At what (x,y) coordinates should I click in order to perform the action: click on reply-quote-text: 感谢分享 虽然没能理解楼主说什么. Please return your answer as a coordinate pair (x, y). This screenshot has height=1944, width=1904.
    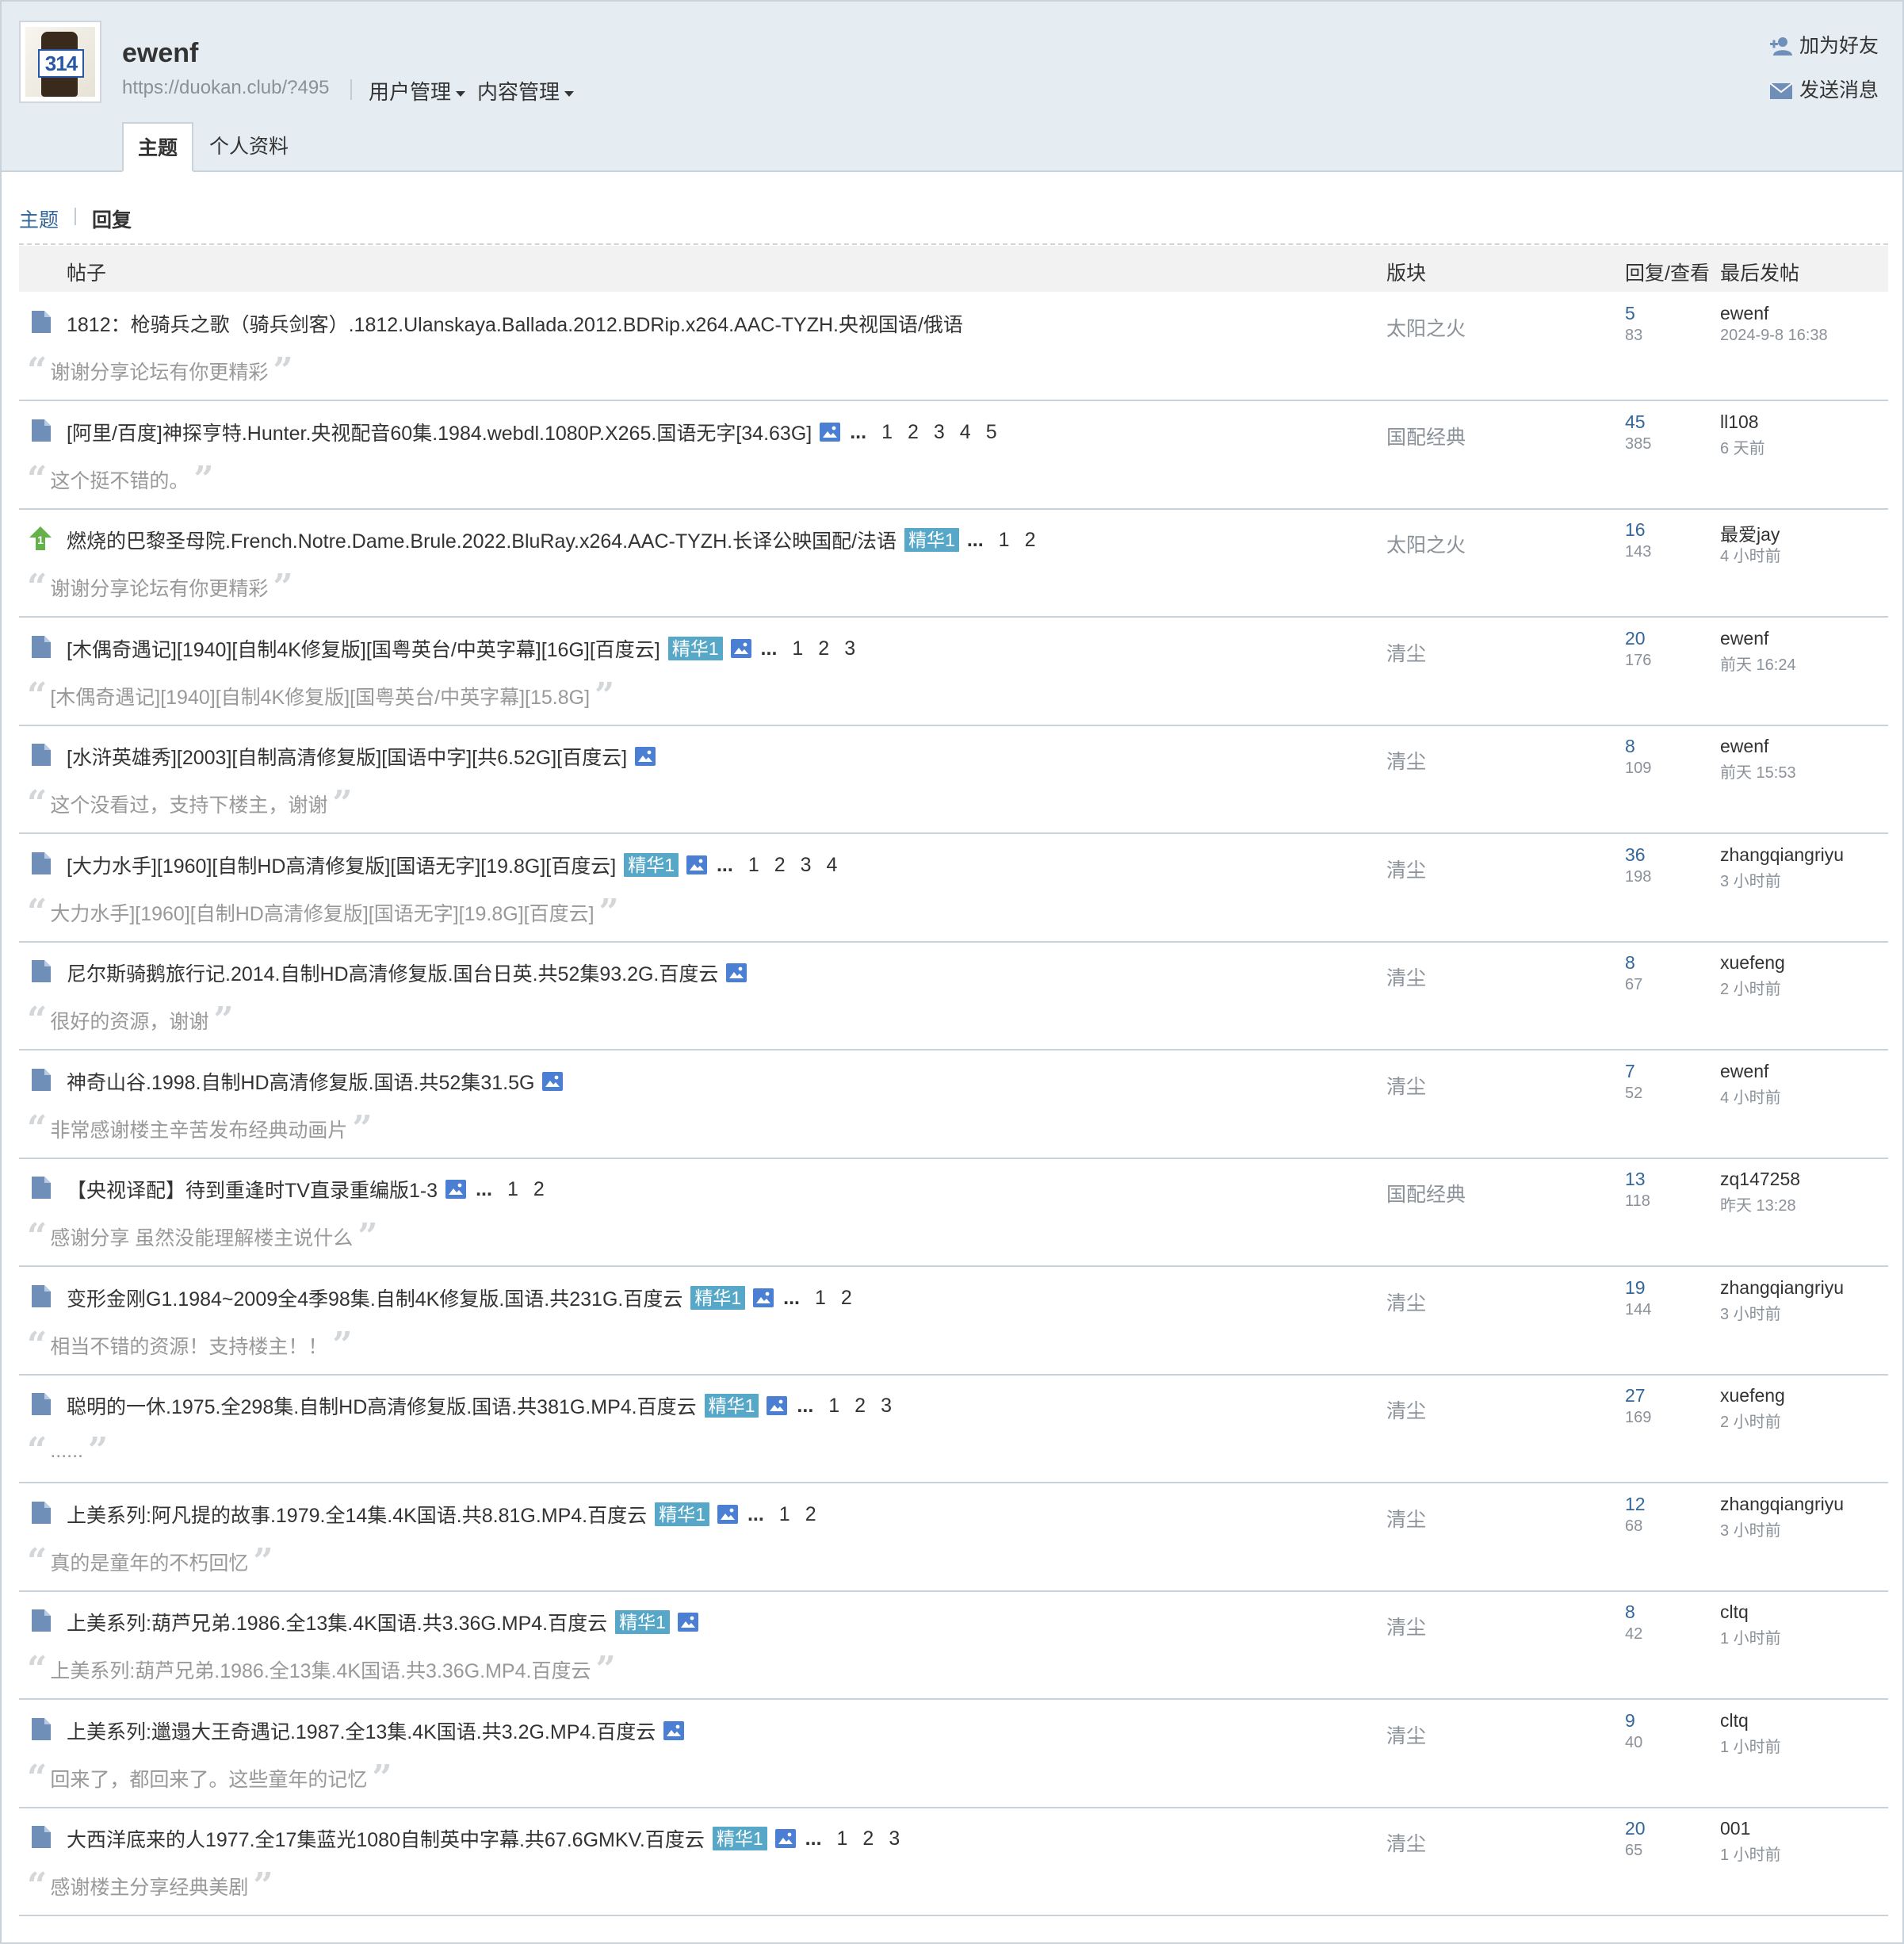
    Looking at the image, I should click on (201, 1237).